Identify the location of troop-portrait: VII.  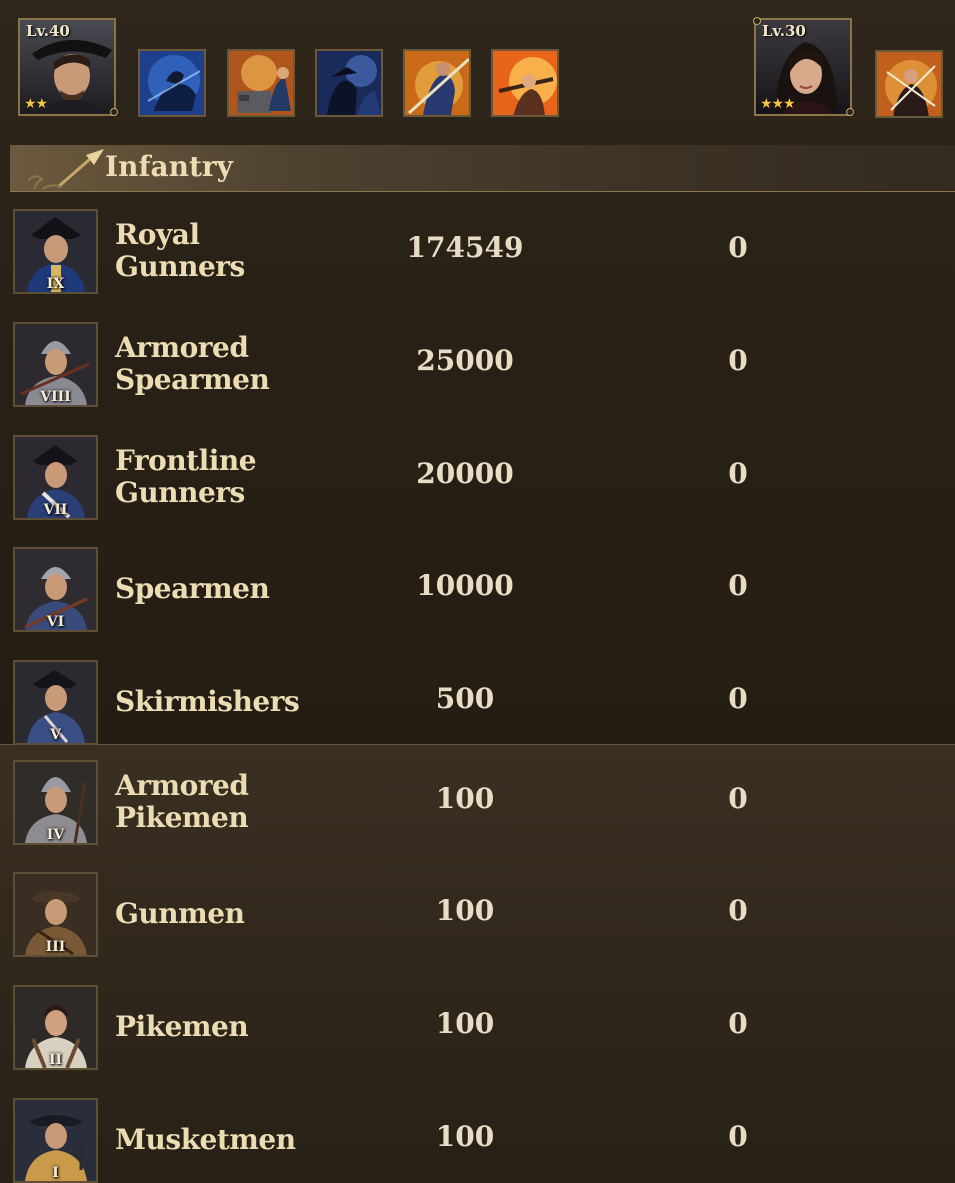
(55, 477).